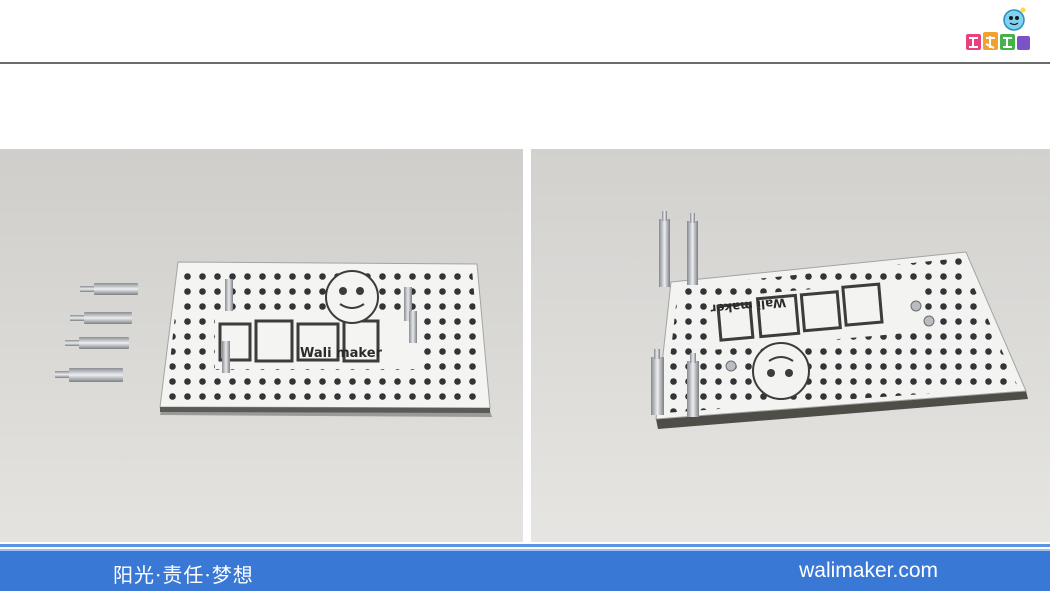 The height and width of the screenshot is (591, 1050). Describe the element at coordinates (868, 571) in the screenshot. I see `footer-website-link: walimaker.com` at that location.